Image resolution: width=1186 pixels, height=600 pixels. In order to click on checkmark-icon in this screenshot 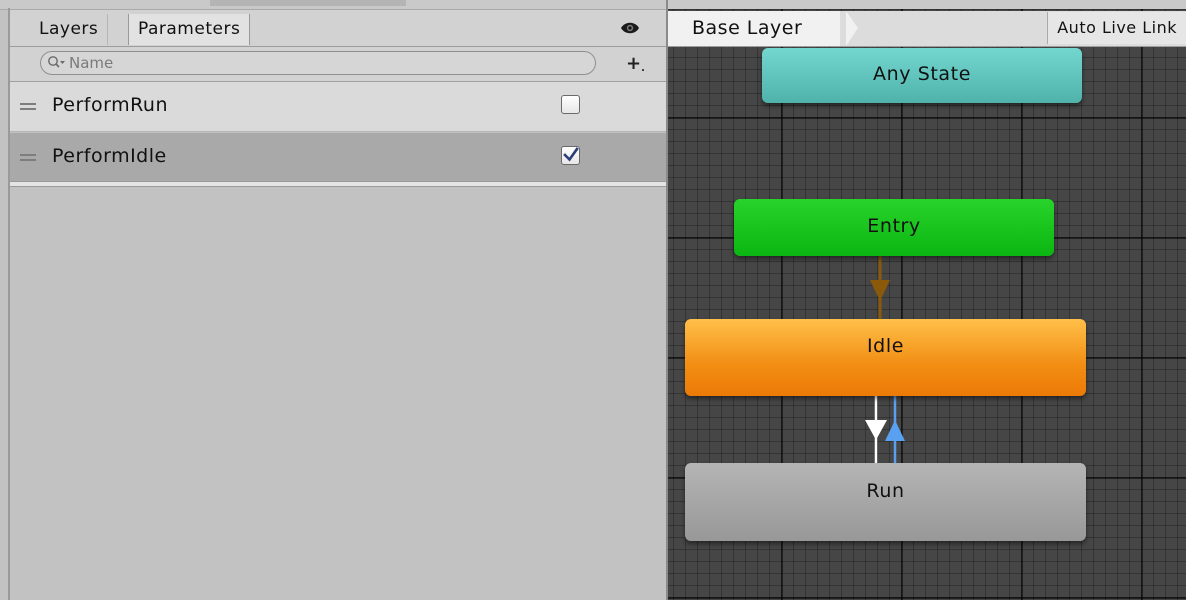, I will do `click(571, 154)`.